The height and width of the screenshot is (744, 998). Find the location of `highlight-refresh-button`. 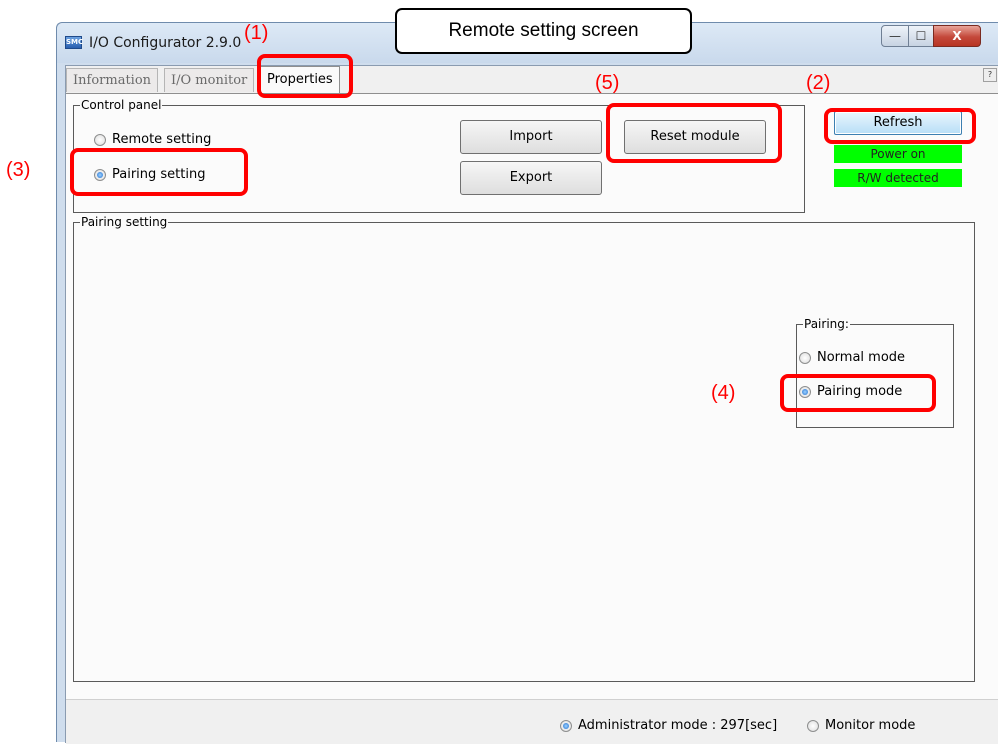

highlight-refresh-button is located at coordinates (900, 126).